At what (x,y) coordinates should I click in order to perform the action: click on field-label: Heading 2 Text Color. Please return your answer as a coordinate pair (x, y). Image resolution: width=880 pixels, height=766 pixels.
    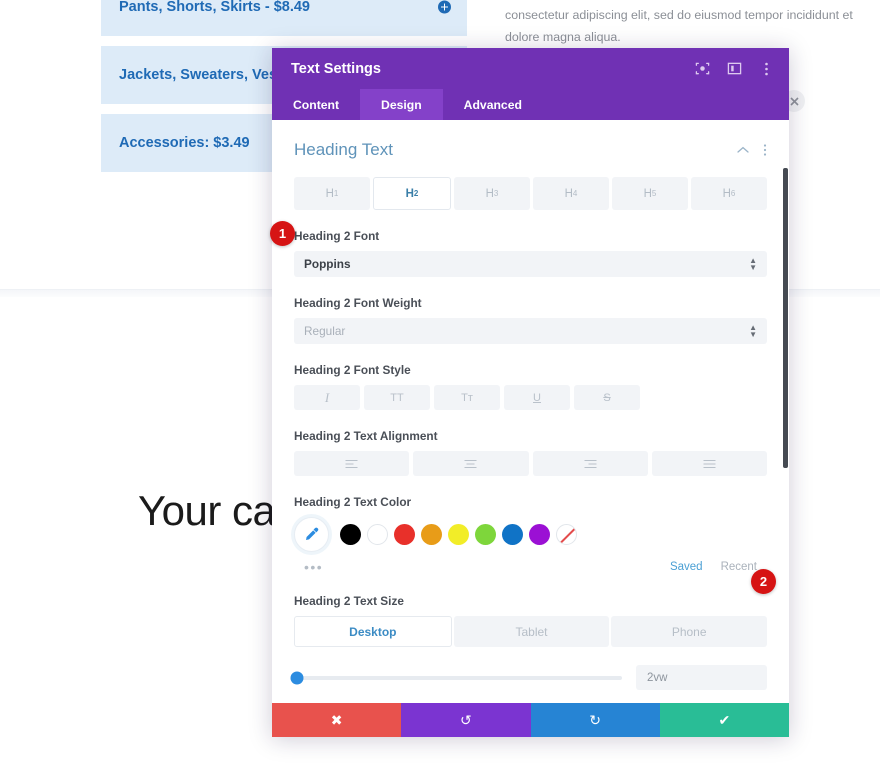
    Looking at the image, I should click on (353, 502).